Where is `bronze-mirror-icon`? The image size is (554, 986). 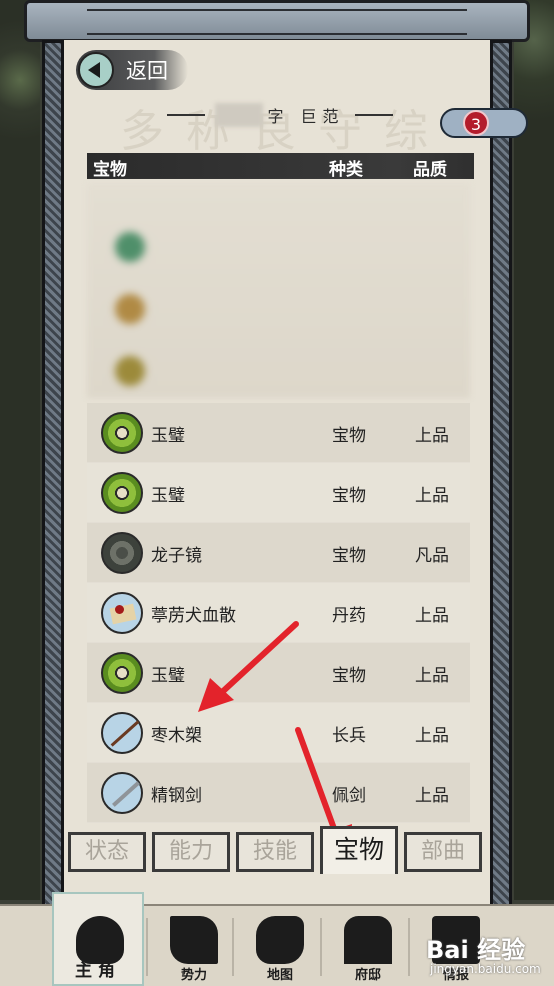
bronze-mirror-icon is located at coordinates (122, 553).